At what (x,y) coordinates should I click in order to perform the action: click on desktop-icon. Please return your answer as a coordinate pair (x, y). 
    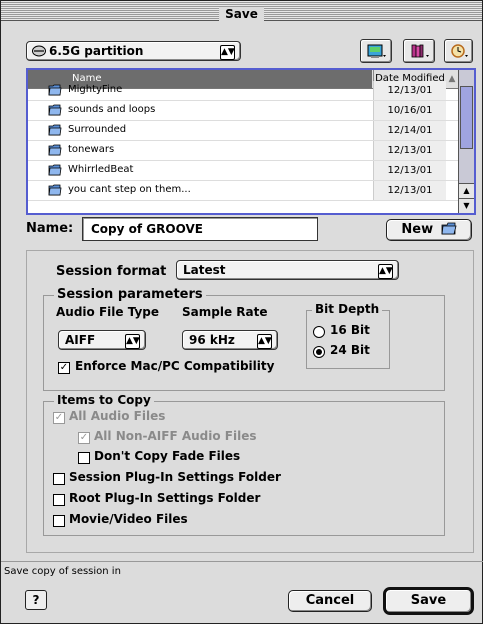
    Looking at the image, I should click on (376, 51).